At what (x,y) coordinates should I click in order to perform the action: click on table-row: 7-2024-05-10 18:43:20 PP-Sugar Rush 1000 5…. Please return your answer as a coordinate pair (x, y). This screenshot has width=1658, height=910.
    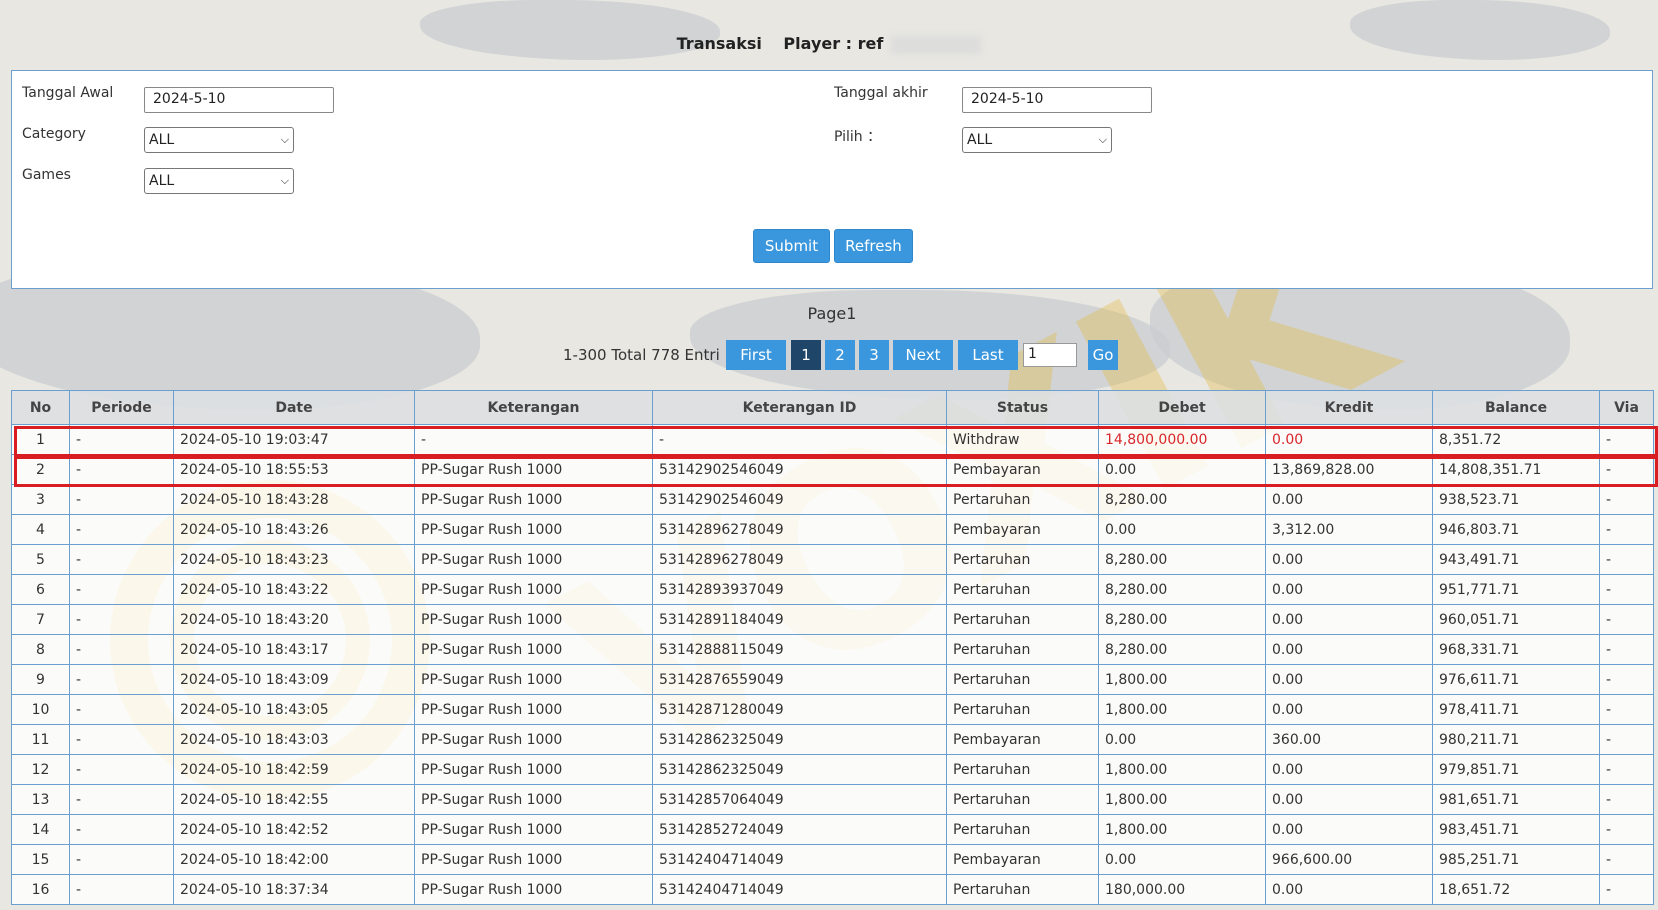
    Looking at the image, I should click on (832, 619).